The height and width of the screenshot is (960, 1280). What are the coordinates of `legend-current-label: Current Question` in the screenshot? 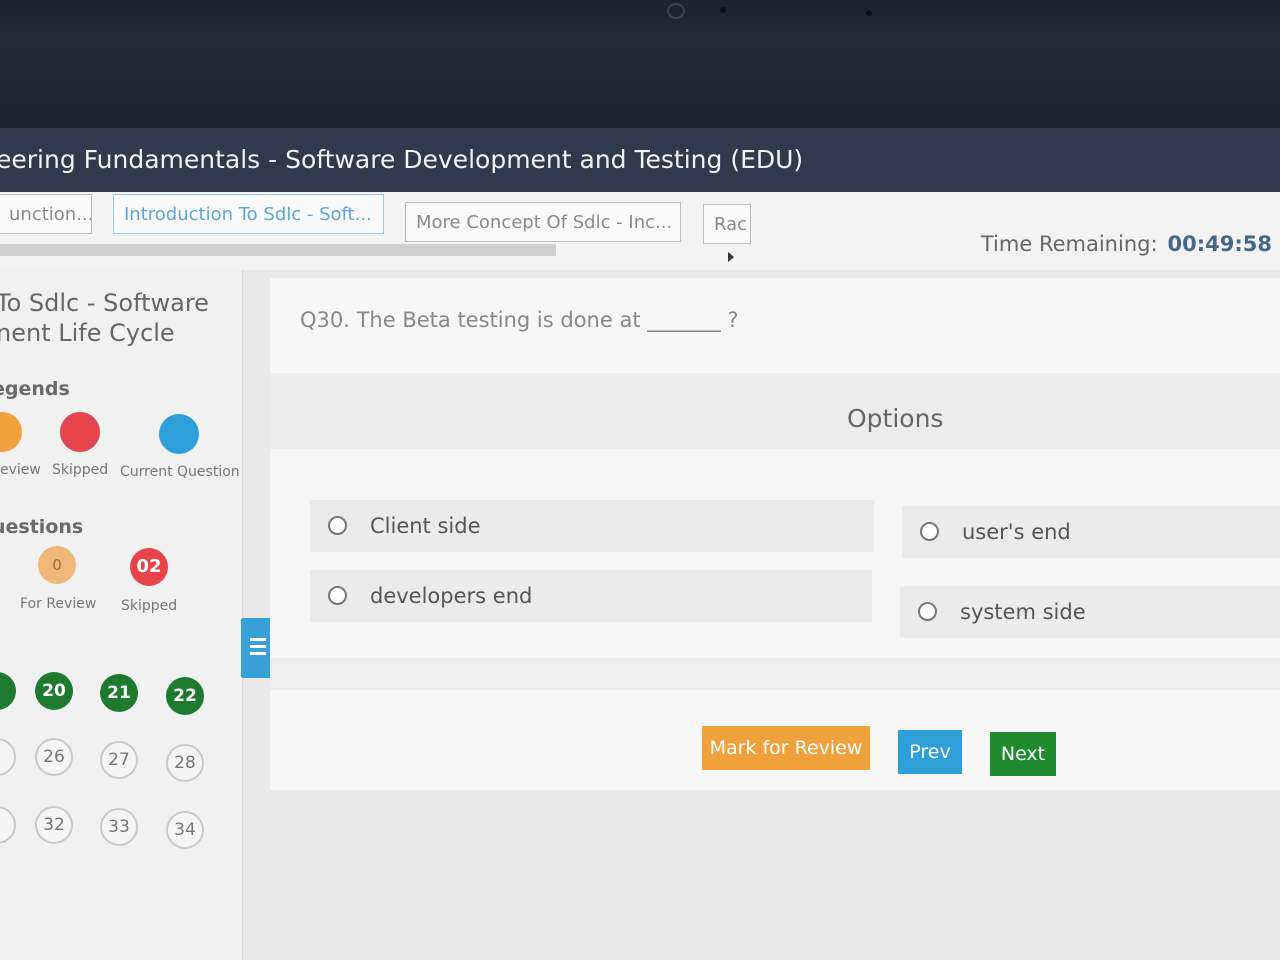 It's located at (180, 472).